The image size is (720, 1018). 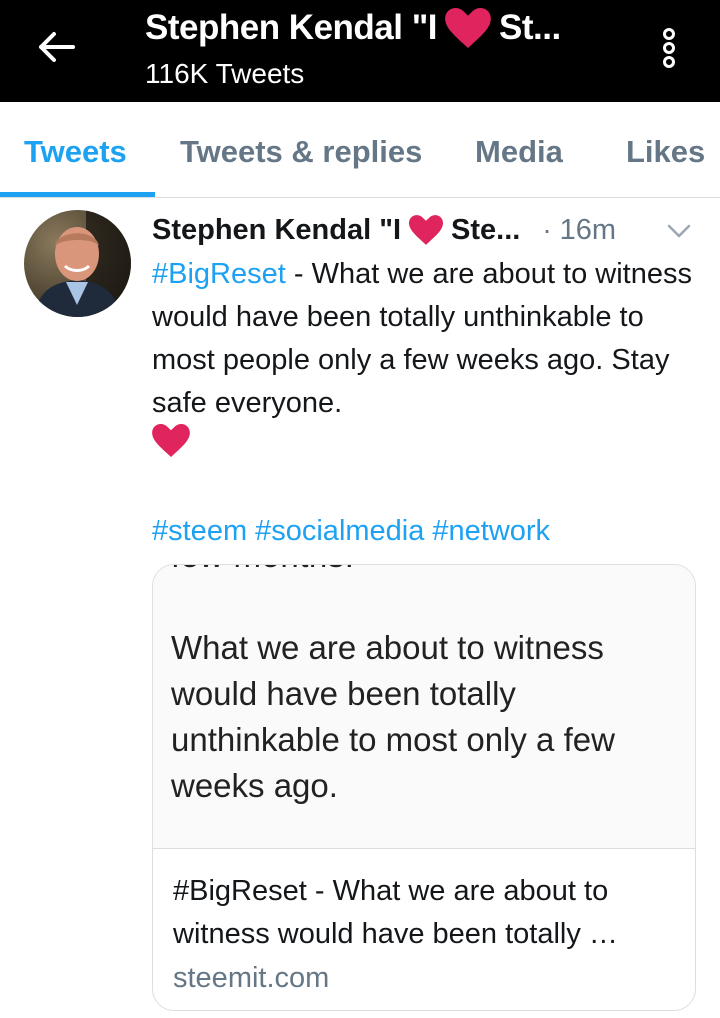 I want to click on profile-tabs: Tweets Tweets & replies Media Likes, so click(x=360, y=150).